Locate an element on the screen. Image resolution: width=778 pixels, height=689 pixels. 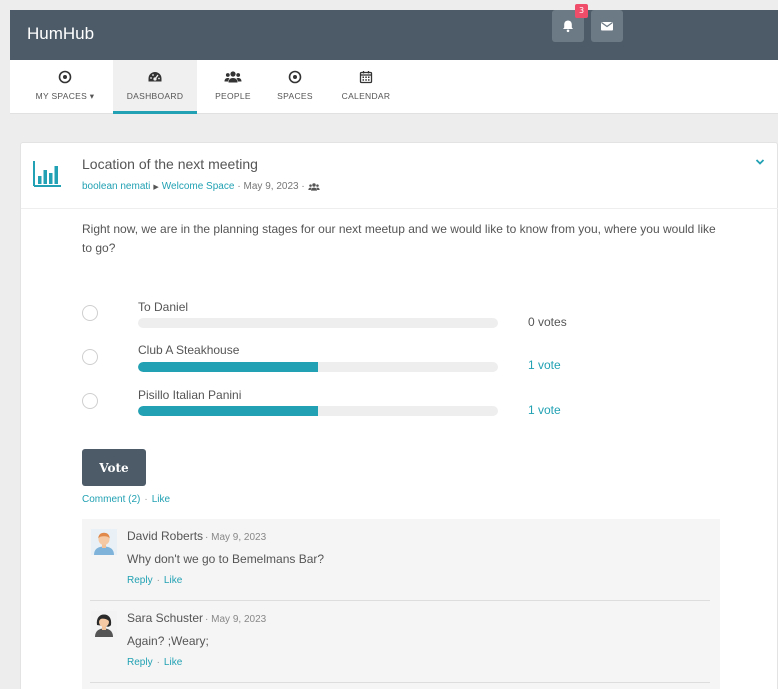
post-date: · May 9, 2023 · is located at coordinates (271, 186).